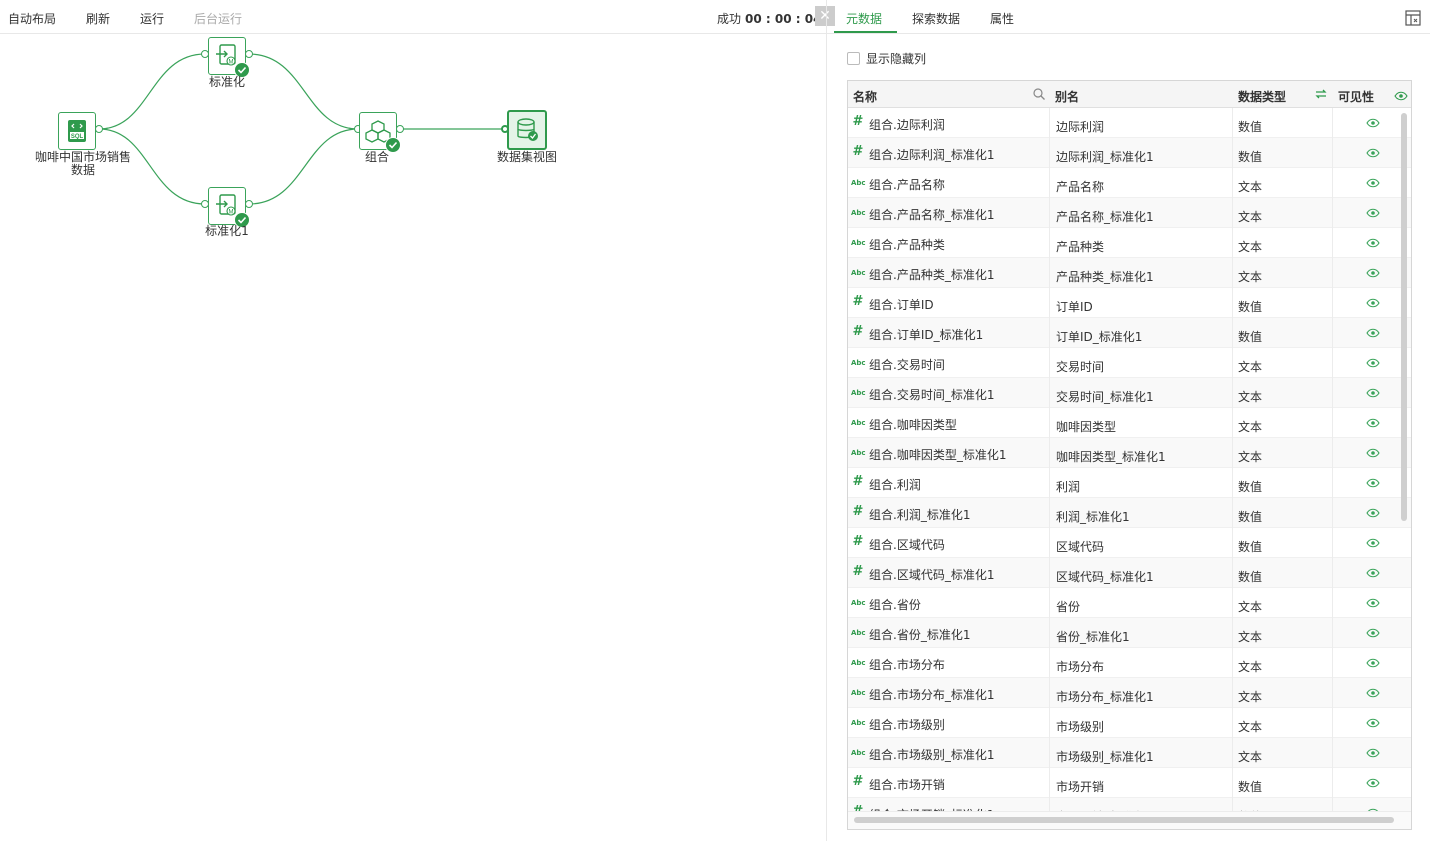 This screenshot has width=1430, height=841. What do you see at coordinates (1129, 273) in the screenshot?
I see `table-row: Abc 组合.产品种类_标准化1 产品种类_标准化1 文本` at bounding box center [1129, 273].